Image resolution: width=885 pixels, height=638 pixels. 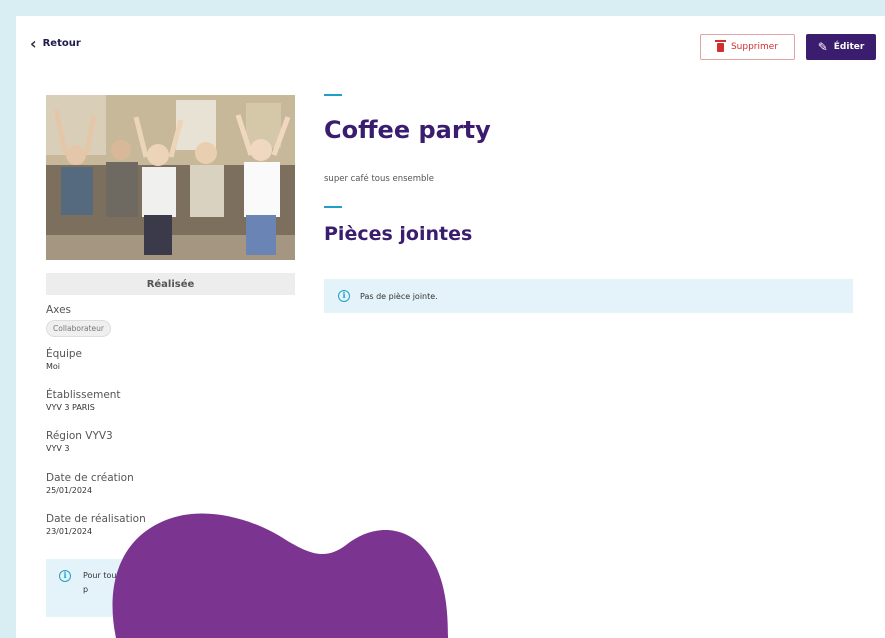 I want to click on attachments-empty-box: i Pas de pièce jointe., so click(x=588, y=296).